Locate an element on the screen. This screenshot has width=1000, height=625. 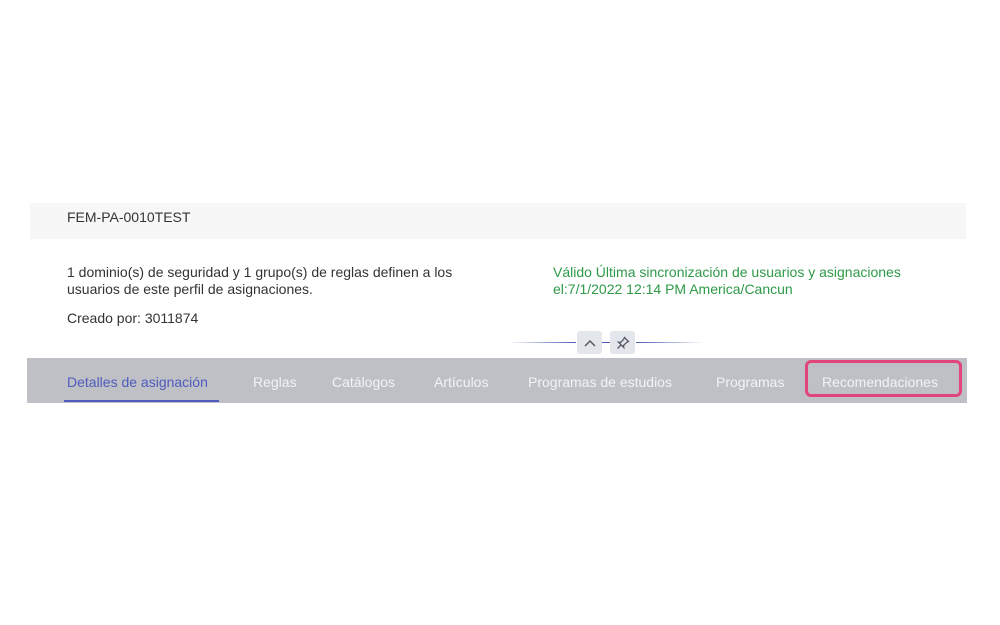
tab-programas: Programas is located at coordinates (750, 382).